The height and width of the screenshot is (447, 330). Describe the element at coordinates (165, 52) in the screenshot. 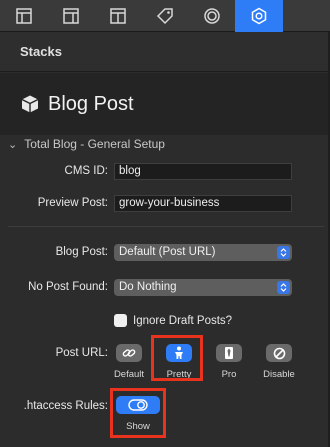

I see `stacks-header: Stacks` at that location.